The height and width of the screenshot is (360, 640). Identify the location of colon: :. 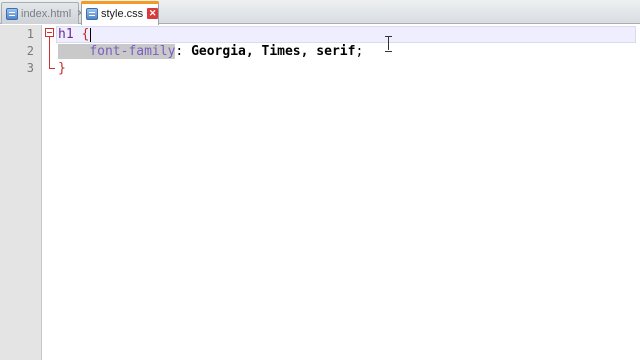
(179, 51).